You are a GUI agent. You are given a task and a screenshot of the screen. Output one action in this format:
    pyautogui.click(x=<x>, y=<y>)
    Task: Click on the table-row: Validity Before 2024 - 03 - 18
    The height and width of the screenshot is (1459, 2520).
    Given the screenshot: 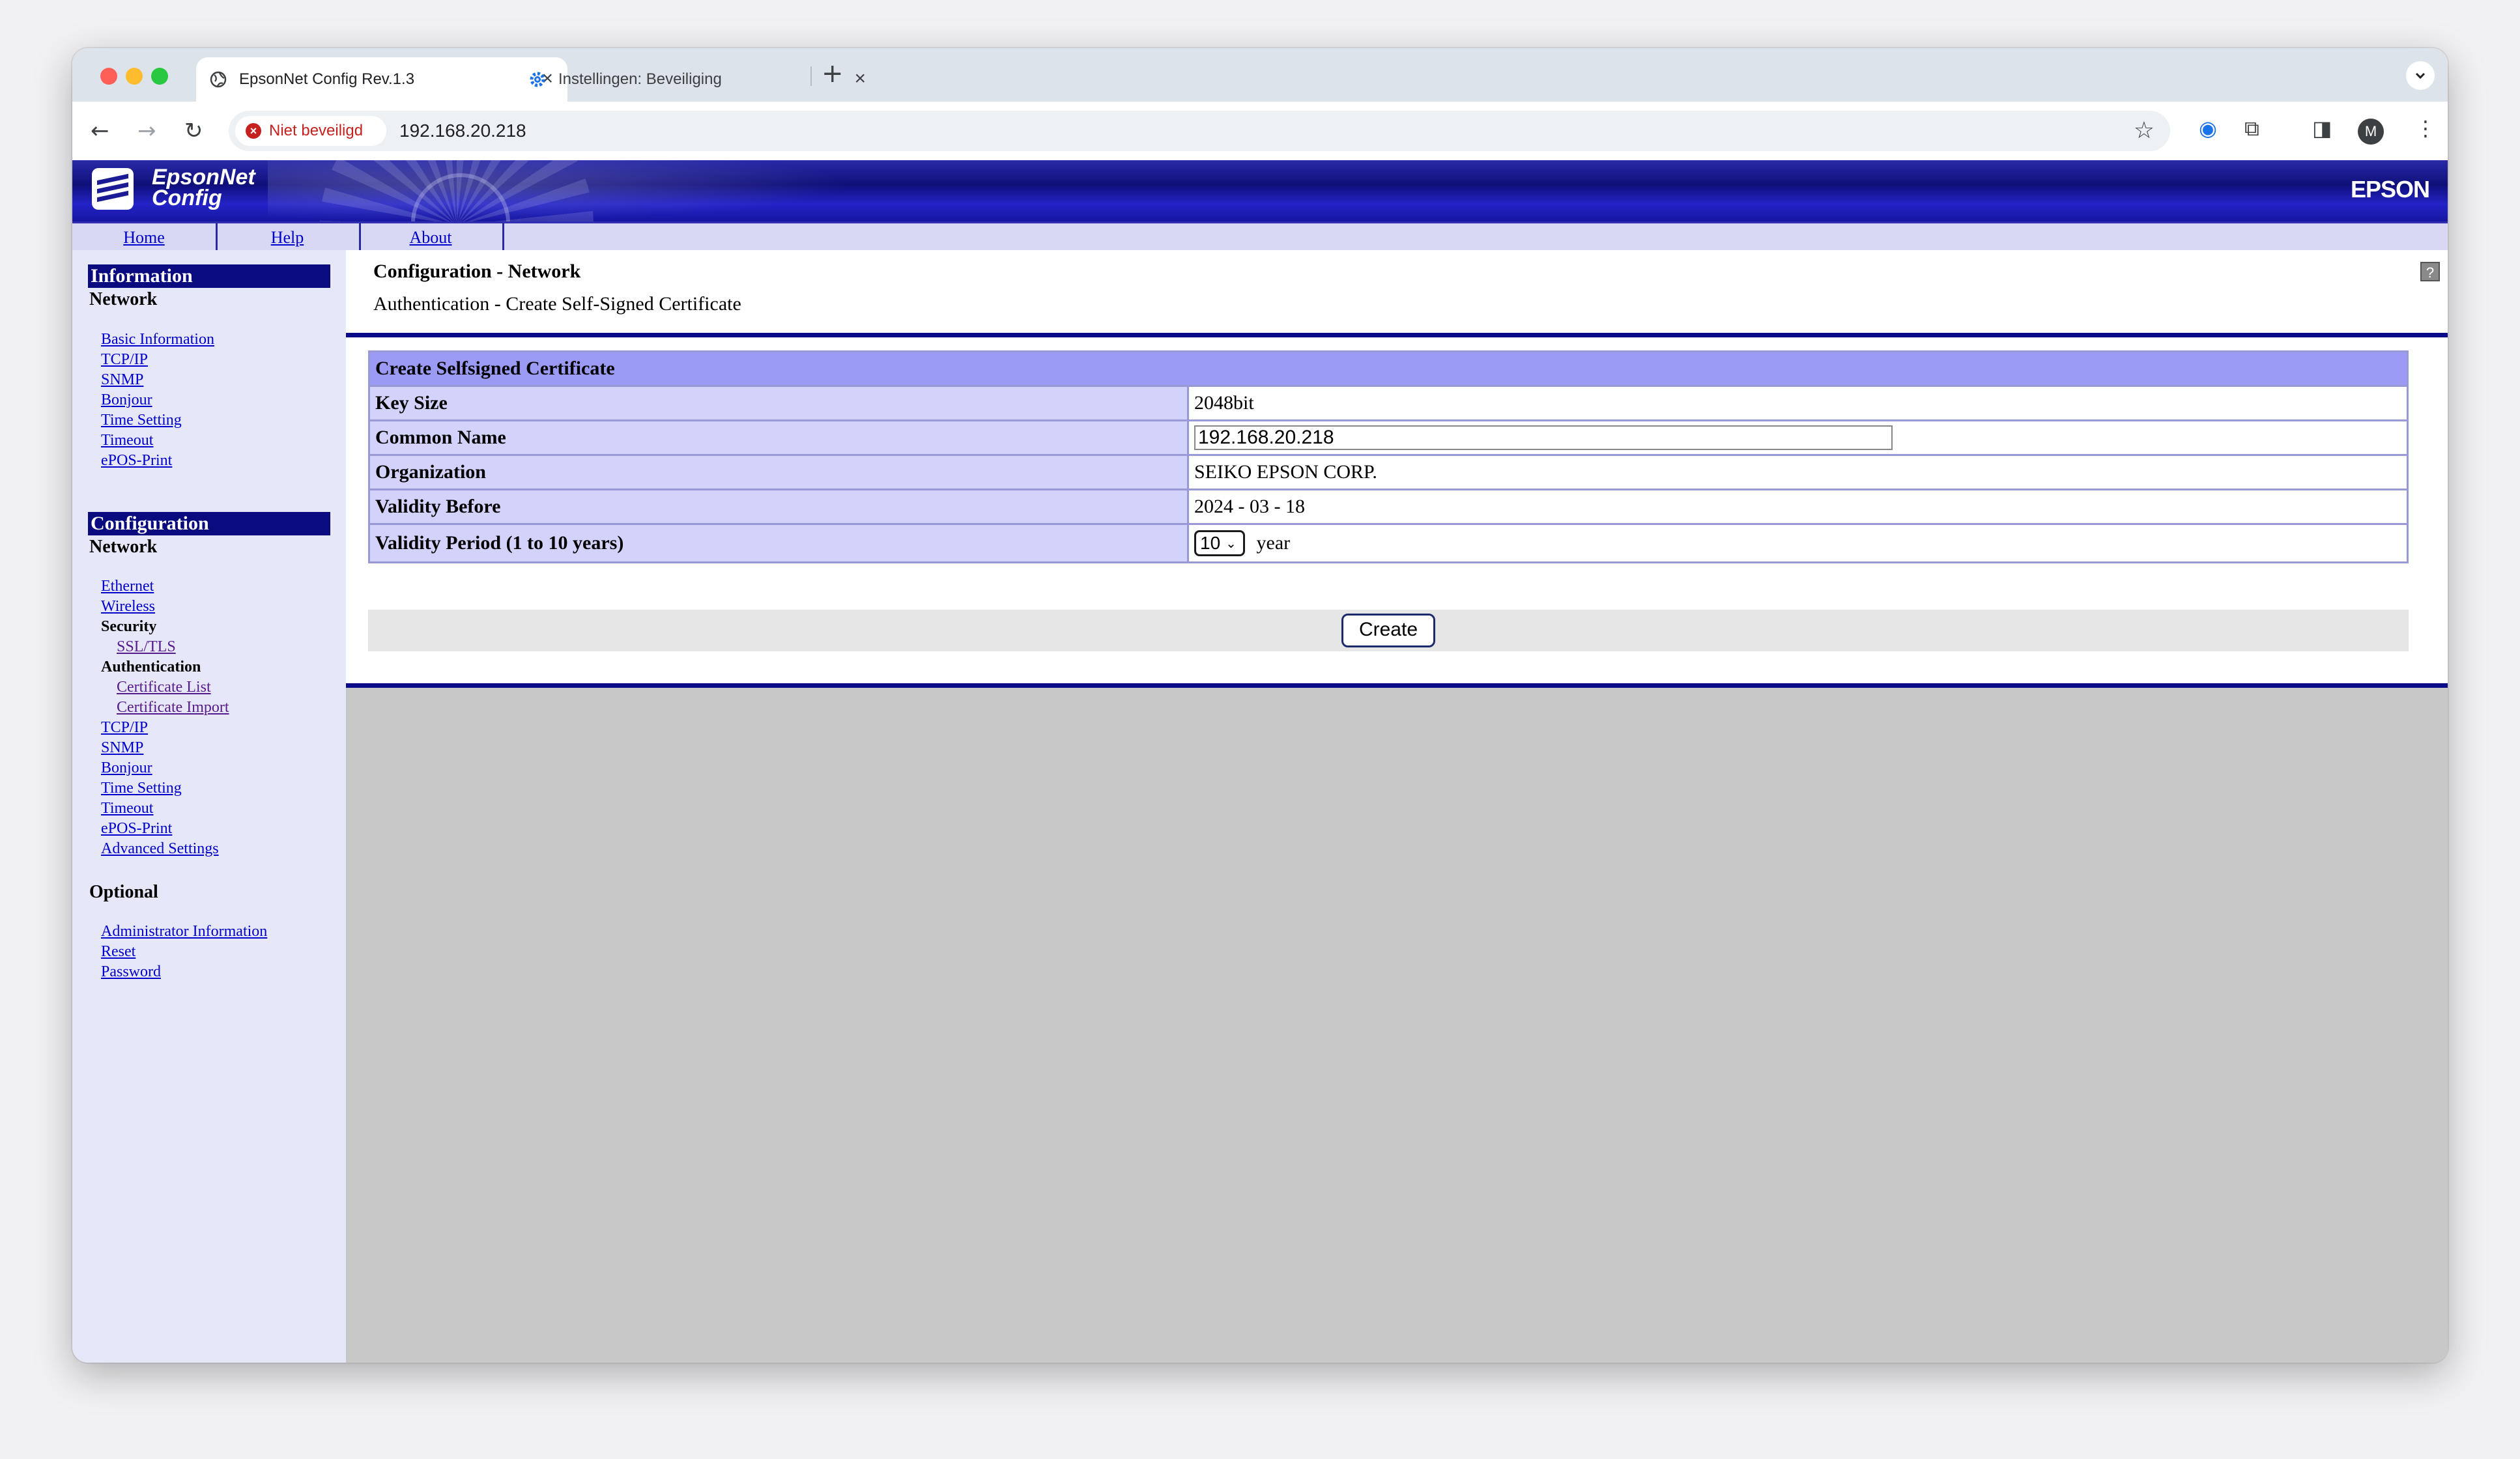 What is the action you would take?
    pyautogui.click(x=1388, y=507)
    